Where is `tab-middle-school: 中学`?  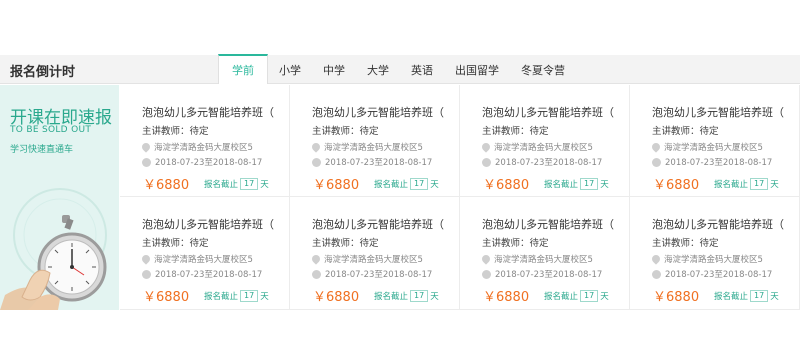 tab-middle-school: 中学 is located at coordinates (334, 69).